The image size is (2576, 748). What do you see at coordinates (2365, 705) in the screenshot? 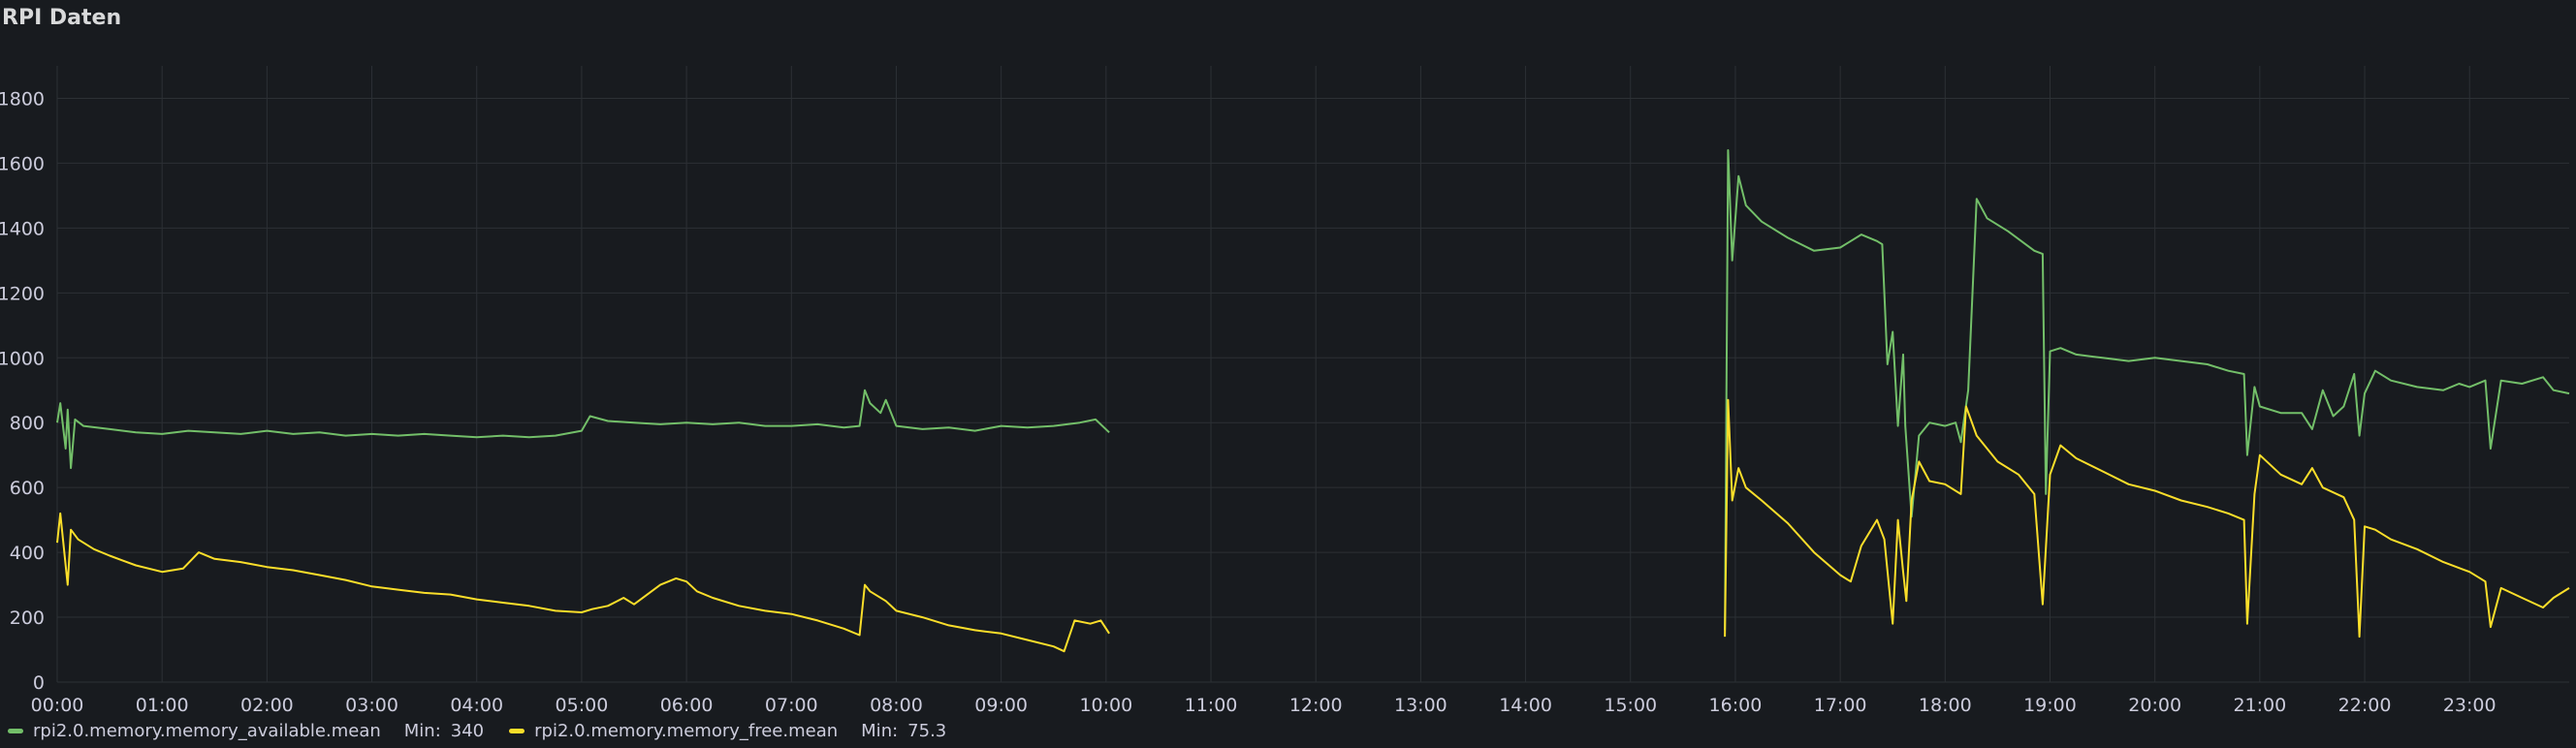
I see `x-tick-label: 22:00` at bounding box center [2365, 705].